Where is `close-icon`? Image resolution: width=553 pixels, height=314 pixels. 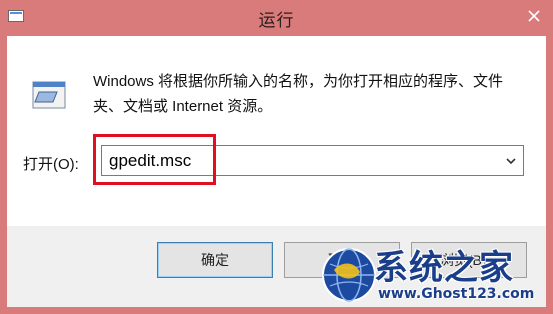 close-icon is located at coordinates (534, 16).